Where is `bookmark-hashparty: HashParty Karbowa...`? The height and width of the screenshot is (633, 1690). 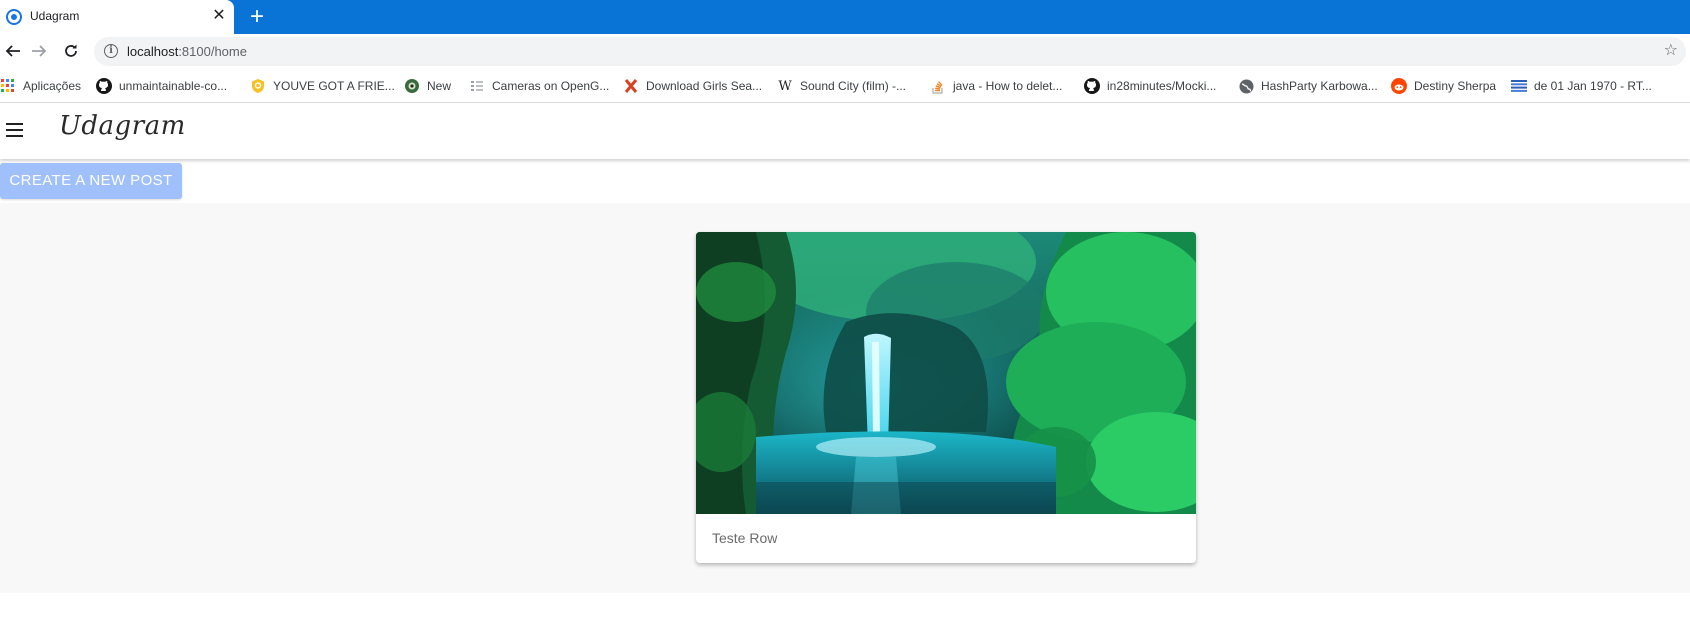
bookmark-hashparty: HashParty Karbowa... is located at coordinates (1308, 86).